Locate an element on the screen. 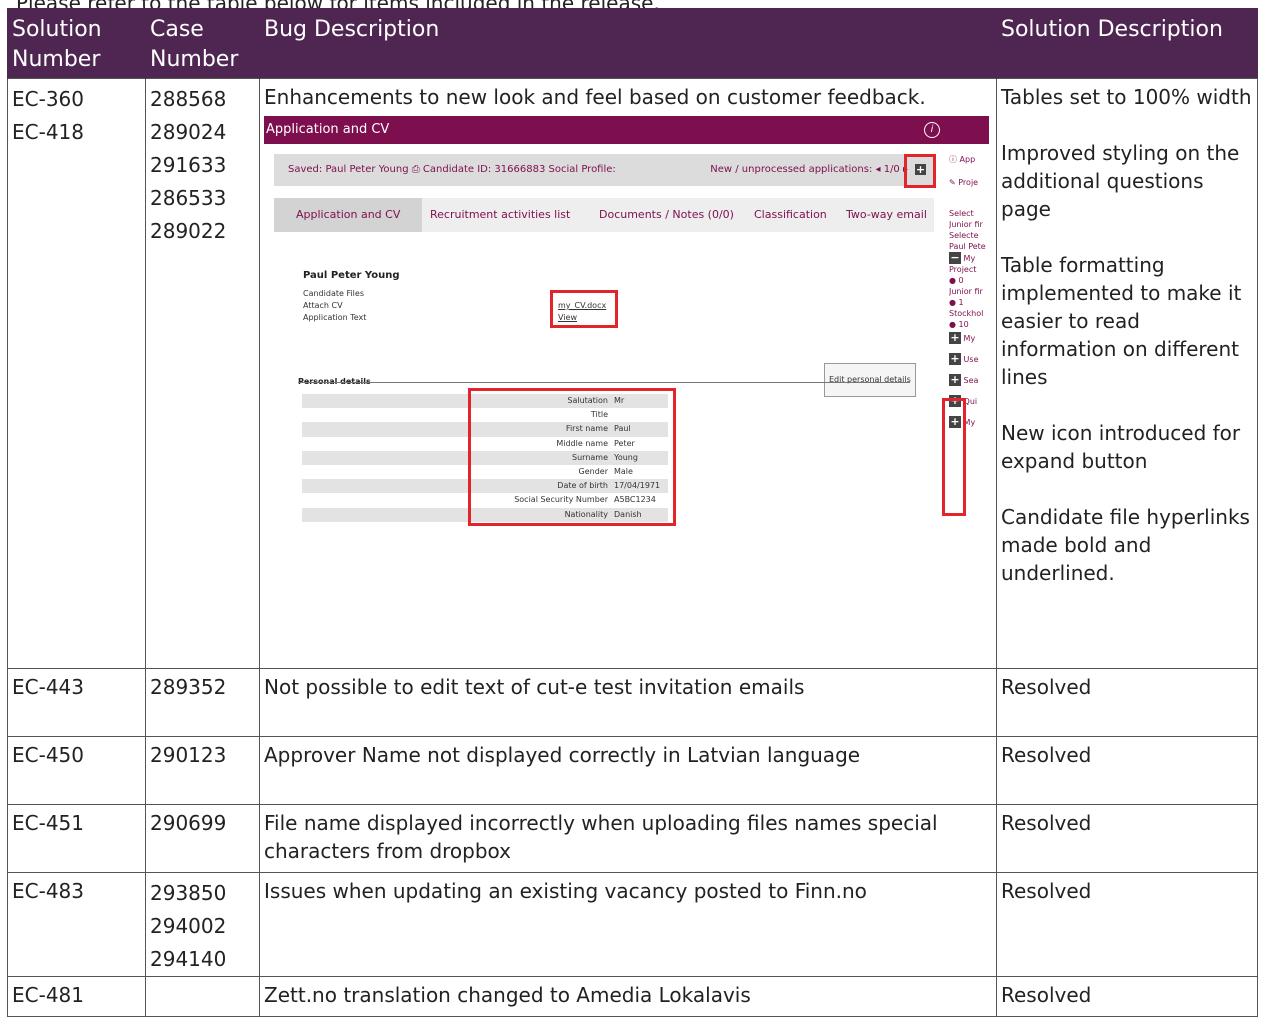 The height and width of the screenshot is (1017, 1262). solution-number: EC-483 is located at coordinates (76, 924).